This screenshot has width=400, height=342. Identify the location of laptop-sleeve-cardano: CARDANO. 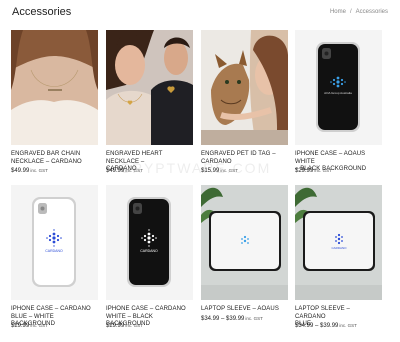
(338, 242).